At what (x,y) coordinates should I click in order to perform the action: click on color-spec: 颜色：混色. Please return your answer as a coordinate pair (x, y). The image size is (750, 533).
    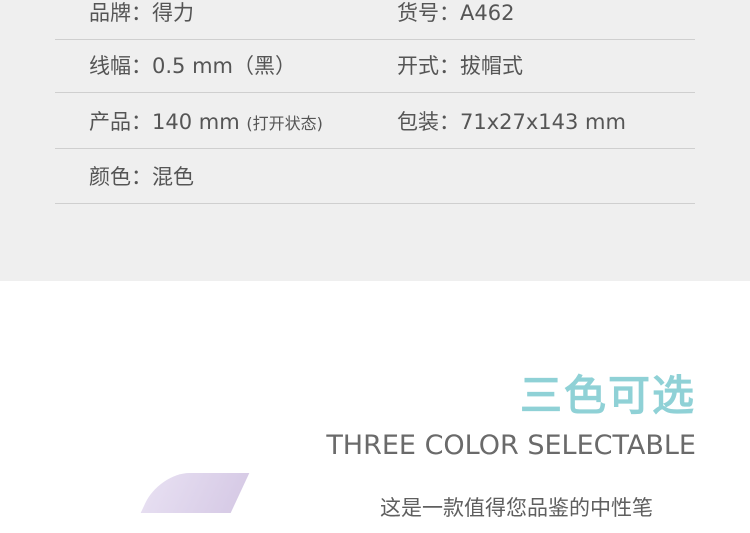
    Looking at the image, I should click on (141, 177).